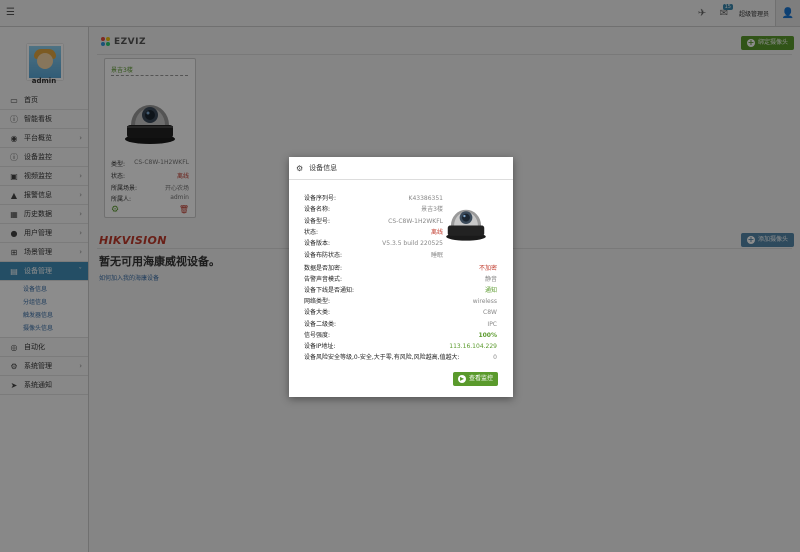 Image resolution: width=800 pixels, height=552 pixels. What do you see at coordinates (400, 256) in the screenshot?
I see `info-row: 设备布防状态: 睡眠` at bounding box center [400, 256].